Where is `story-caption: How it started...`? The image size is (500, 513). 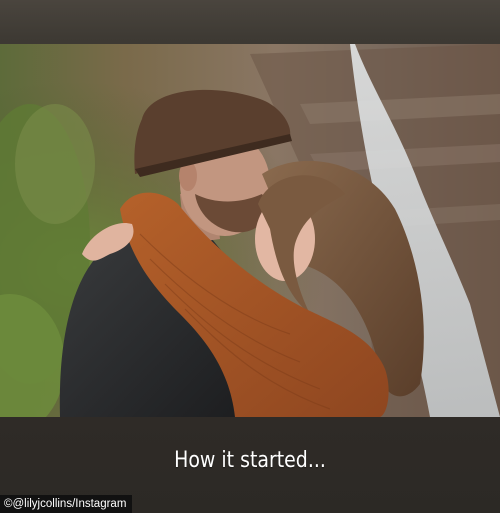 story-caption: How it started... is located at coordinates (250, 460).